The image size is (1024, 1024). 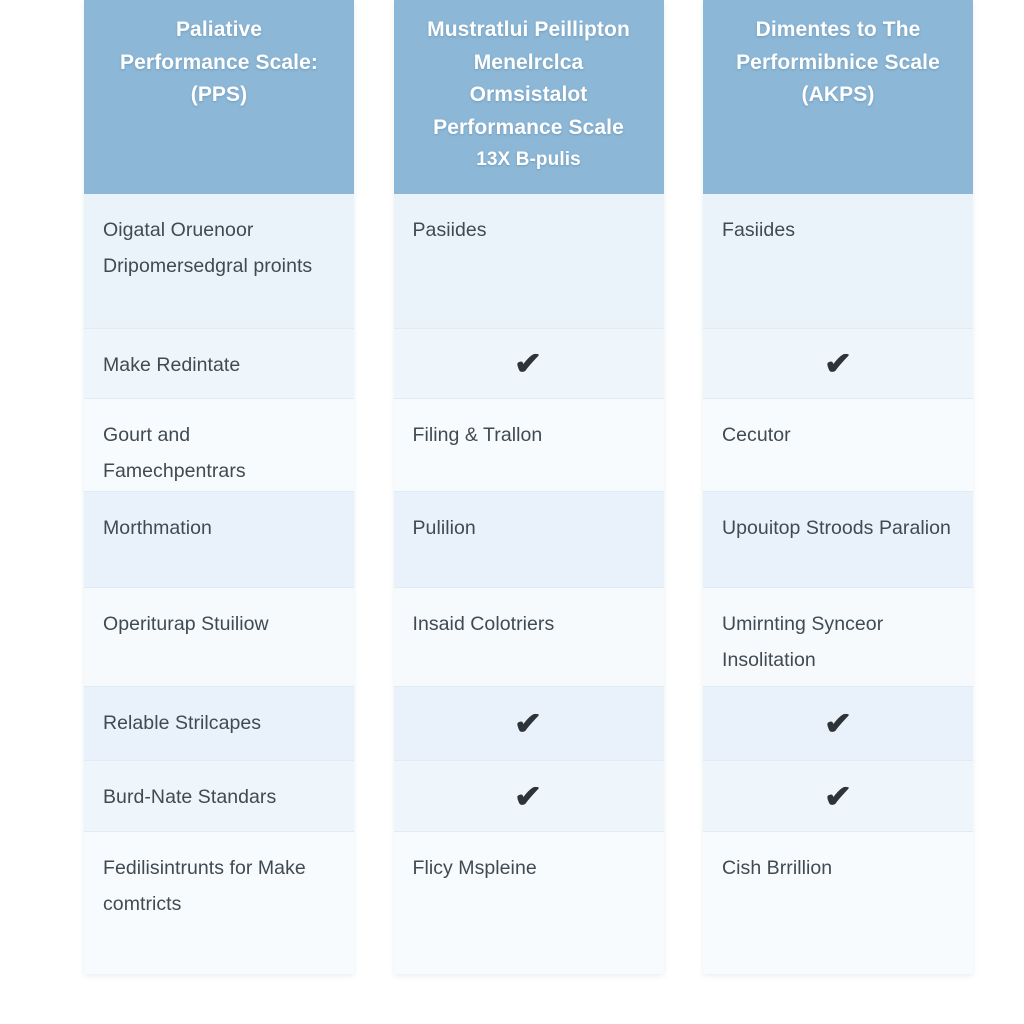 What do you see at coordinates (444, 528) in the screenshot?
I see `cell-text: Pulilion` at bounding box center [444, 528].